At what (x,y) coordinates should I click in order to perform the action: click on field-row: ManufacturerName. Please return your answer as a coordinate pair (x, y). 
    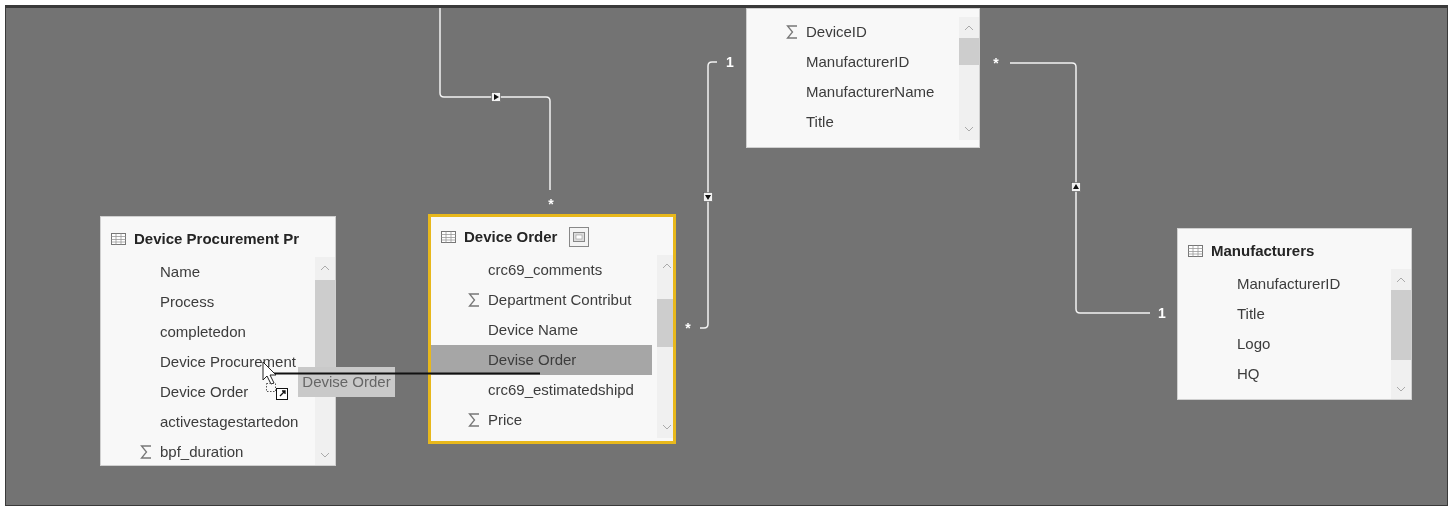
    Looking at the image, I should click on (852, 92).